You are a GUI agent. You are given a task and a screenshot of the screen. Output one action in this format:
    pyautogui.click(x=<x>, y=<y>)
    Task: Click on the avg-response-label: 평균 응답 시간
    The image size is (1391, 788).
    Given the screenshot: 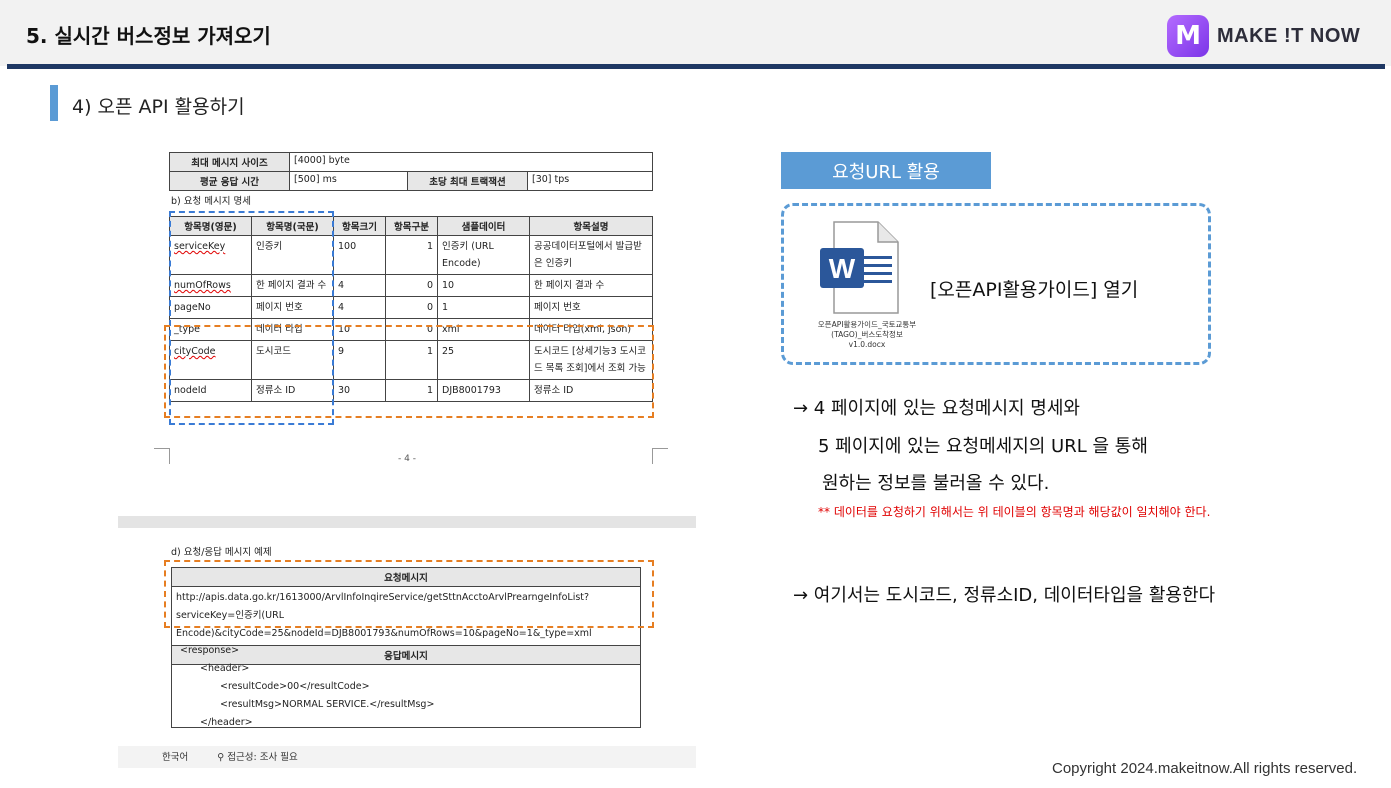 What is the action you would take?
    pyautogui.click(x=229, y=181)
    